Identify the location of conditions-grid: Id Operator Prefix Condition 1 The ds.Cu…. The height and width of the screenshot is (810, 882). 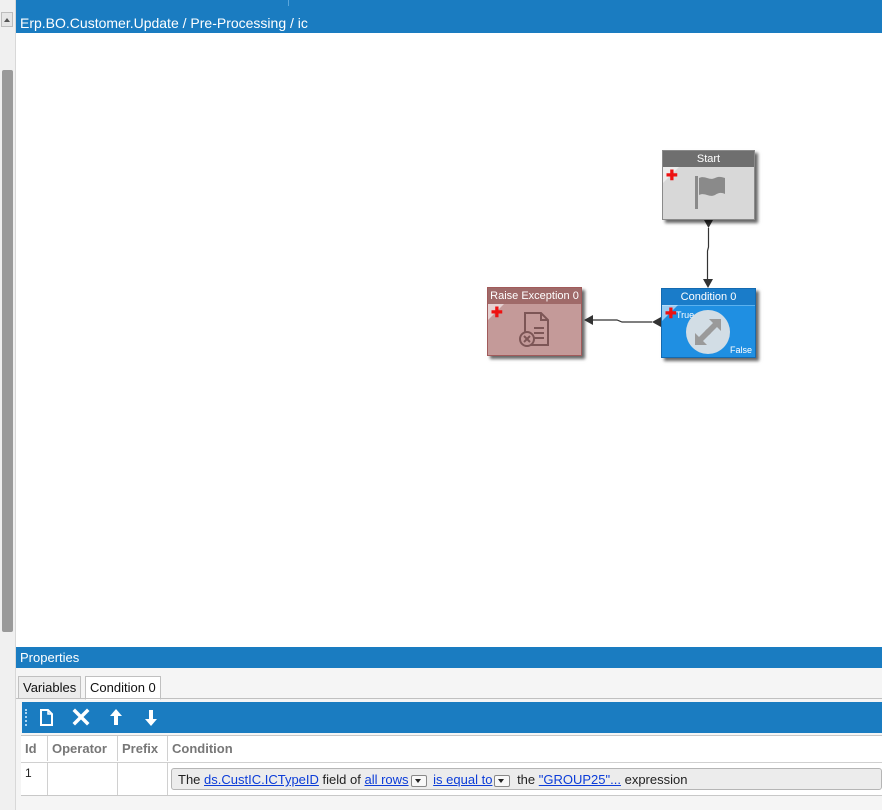
(451, 765).